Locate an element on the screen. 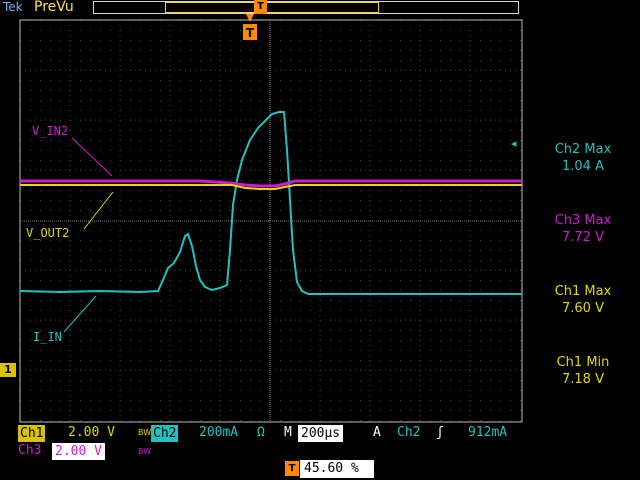 This screenshot has height=480, width=640. trigger-source: Ch2 is located at coordinates (408, 432).